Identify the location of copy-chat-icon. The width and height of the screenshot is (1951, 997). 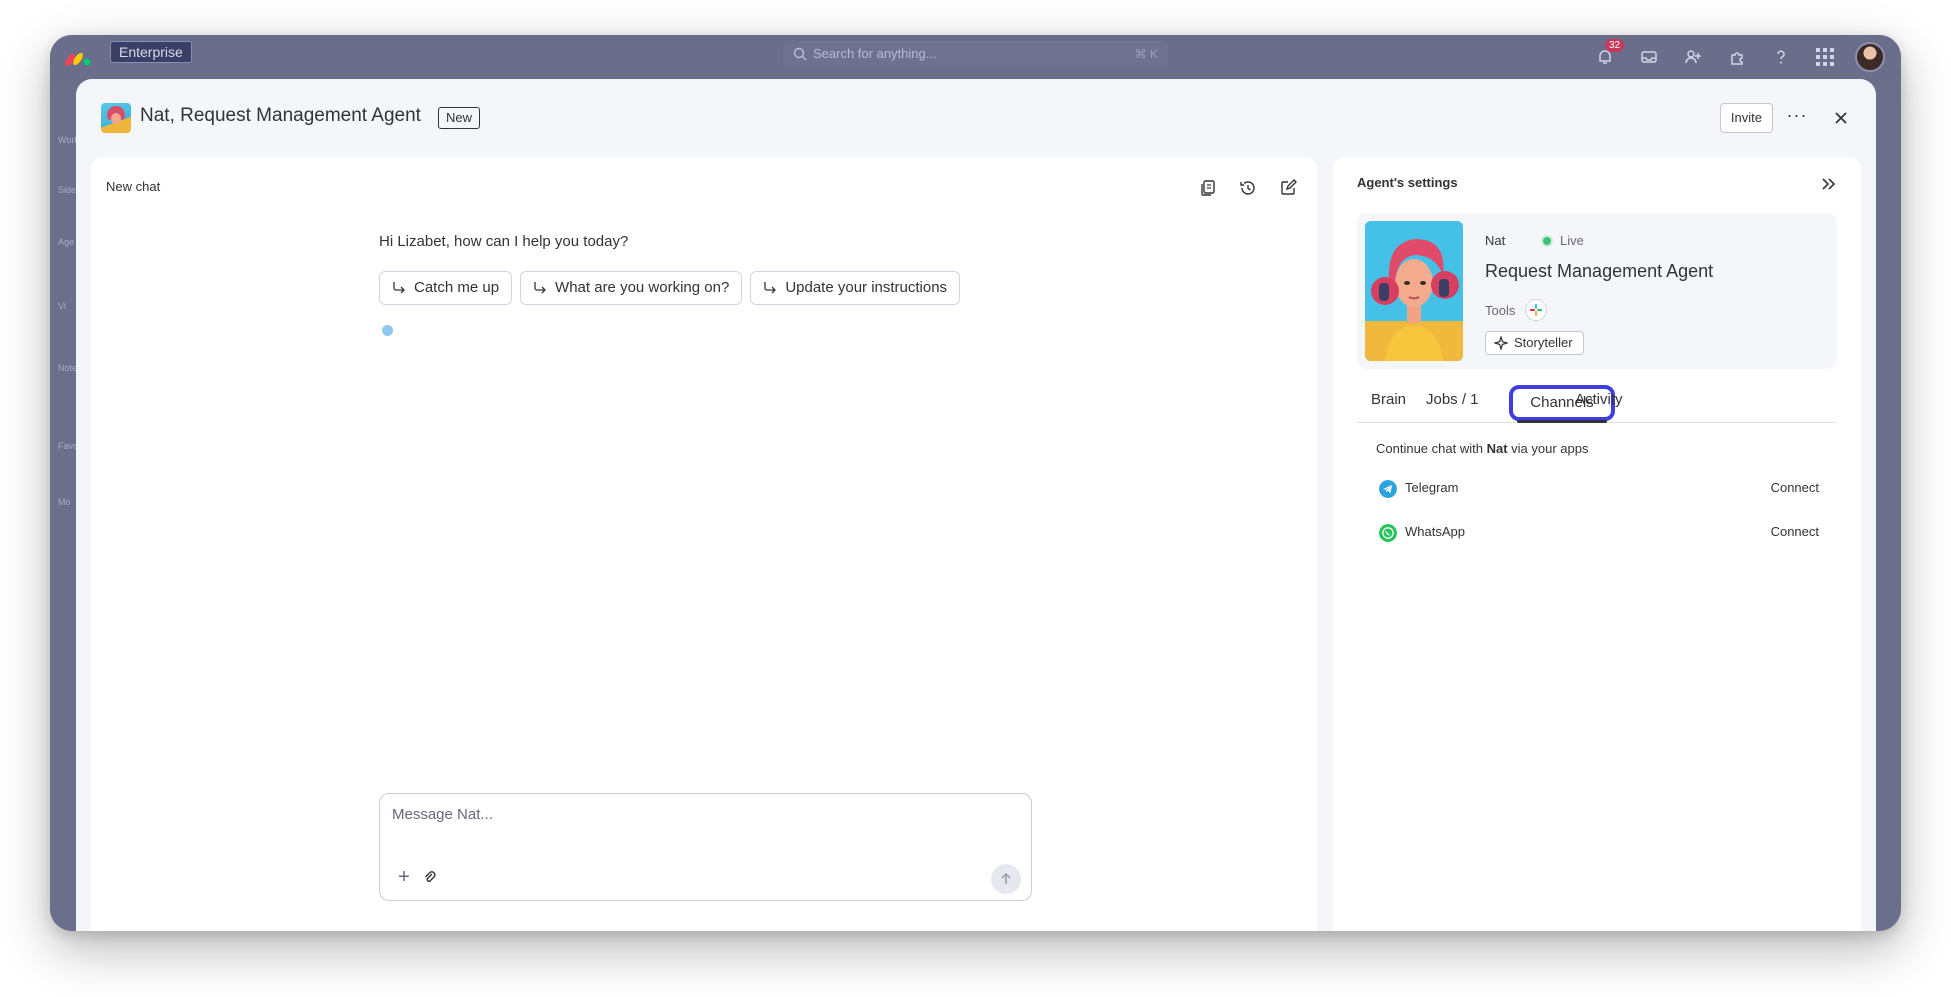
(1208, 188).